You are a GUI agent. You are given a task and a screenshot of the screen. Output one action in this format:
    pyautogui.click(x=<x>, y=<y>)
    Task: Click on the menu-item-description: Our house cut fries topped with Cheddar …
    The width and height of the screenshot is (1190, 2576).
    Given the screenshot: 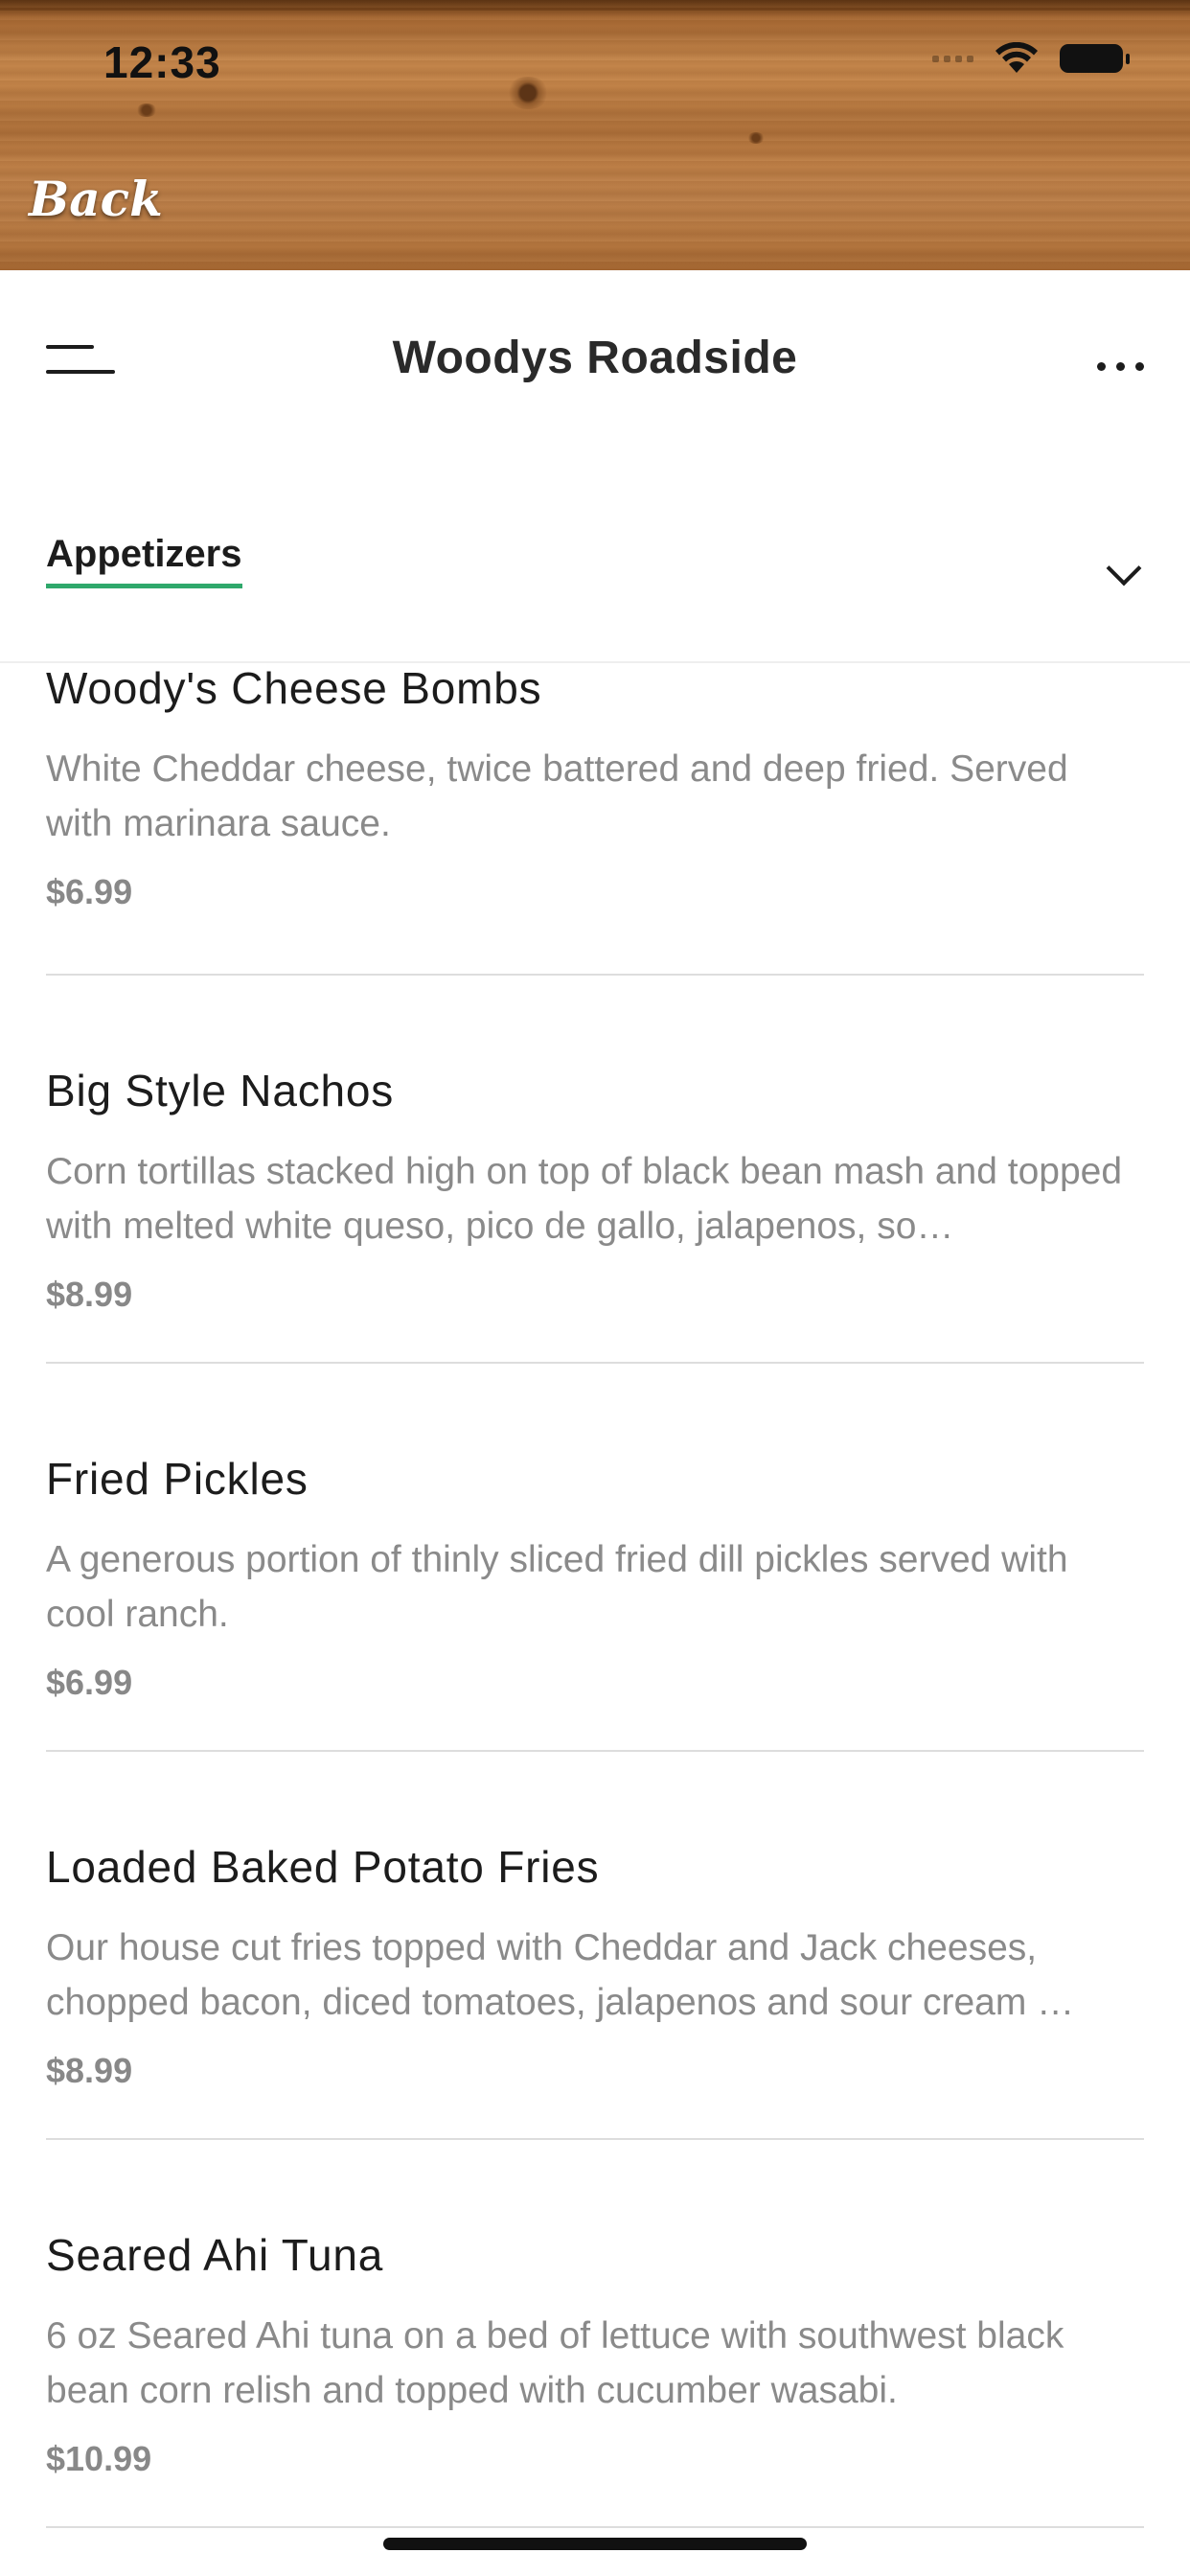 What is the action you would take?
    pyautogui.click(x=560, y=1975)
    